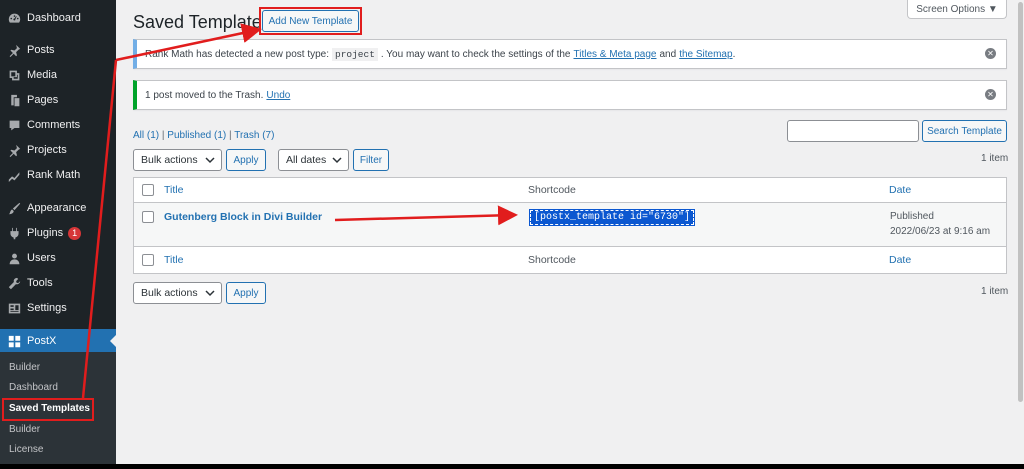 This screenshot has height=469, width=1024. I want to click on pages-icon, so click(14, 100).